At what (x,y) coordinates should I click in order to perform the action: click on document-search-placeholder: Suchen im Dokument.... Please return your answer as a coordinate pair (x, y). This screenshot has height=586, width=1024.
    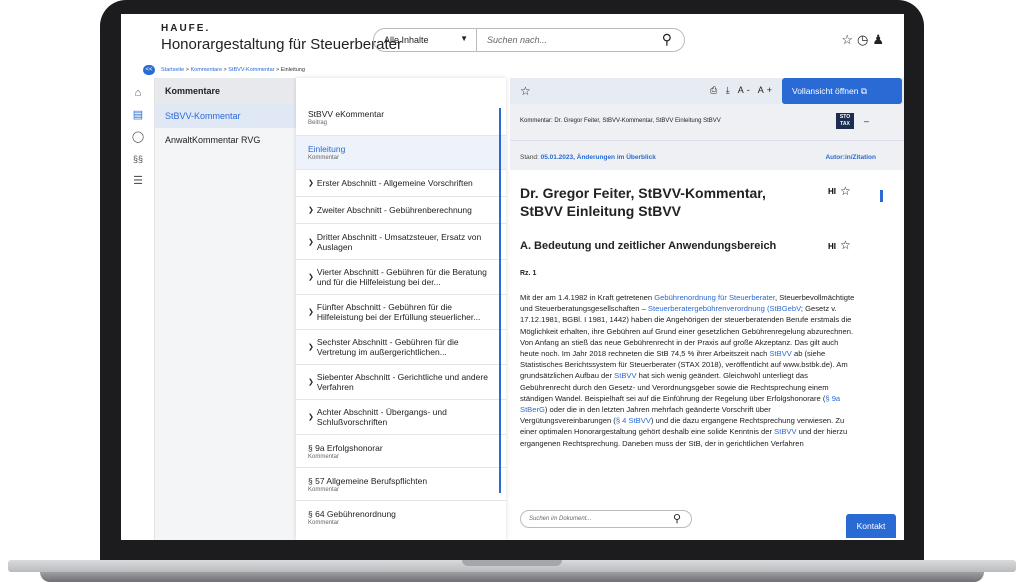
    Looking at the image, I should click on (560, 519).